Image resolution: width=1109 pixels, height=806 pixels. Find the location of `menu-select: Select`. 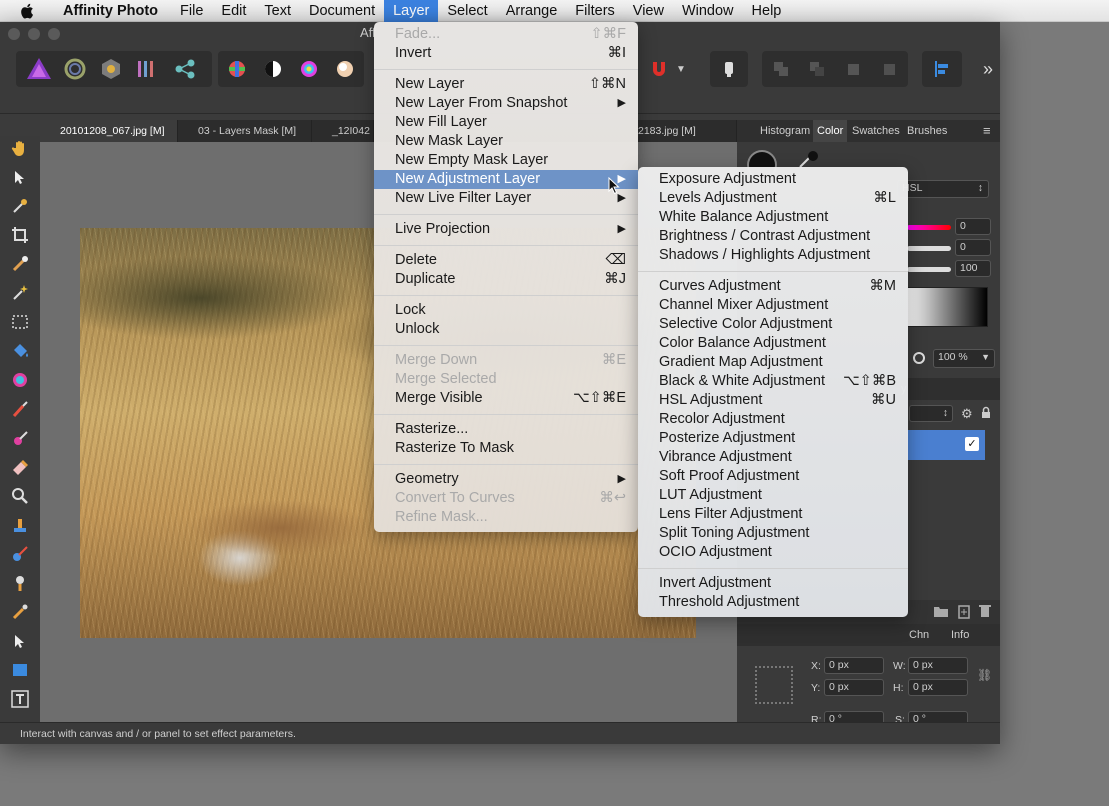

menu-select: Select is located at coordinates (467, 11).